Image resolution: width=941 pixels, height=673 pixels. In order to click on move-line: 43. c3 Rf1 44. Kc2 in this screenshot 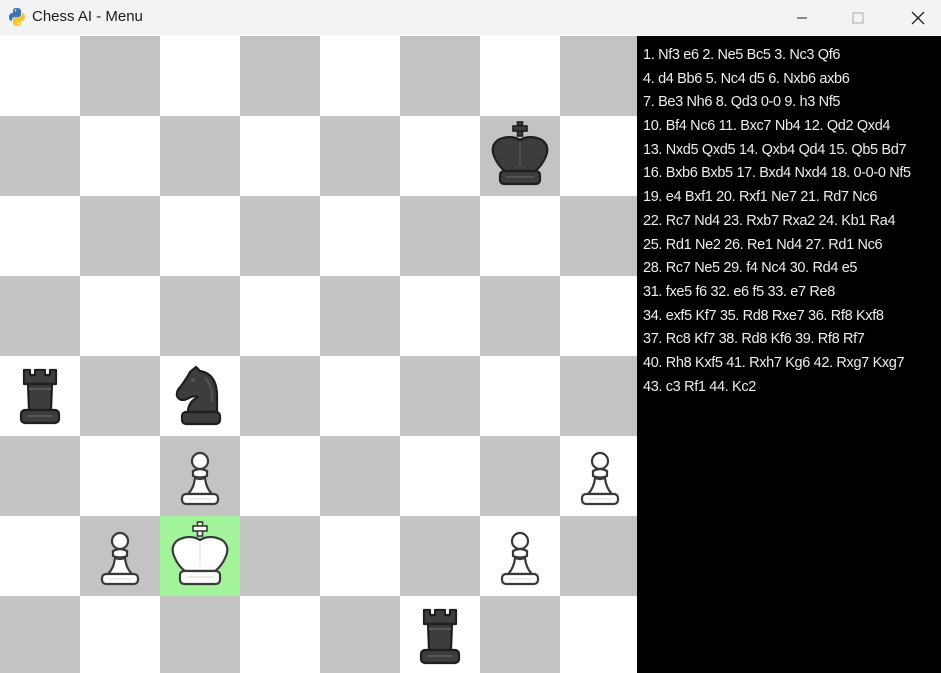, I will do `click(699, 386)`.